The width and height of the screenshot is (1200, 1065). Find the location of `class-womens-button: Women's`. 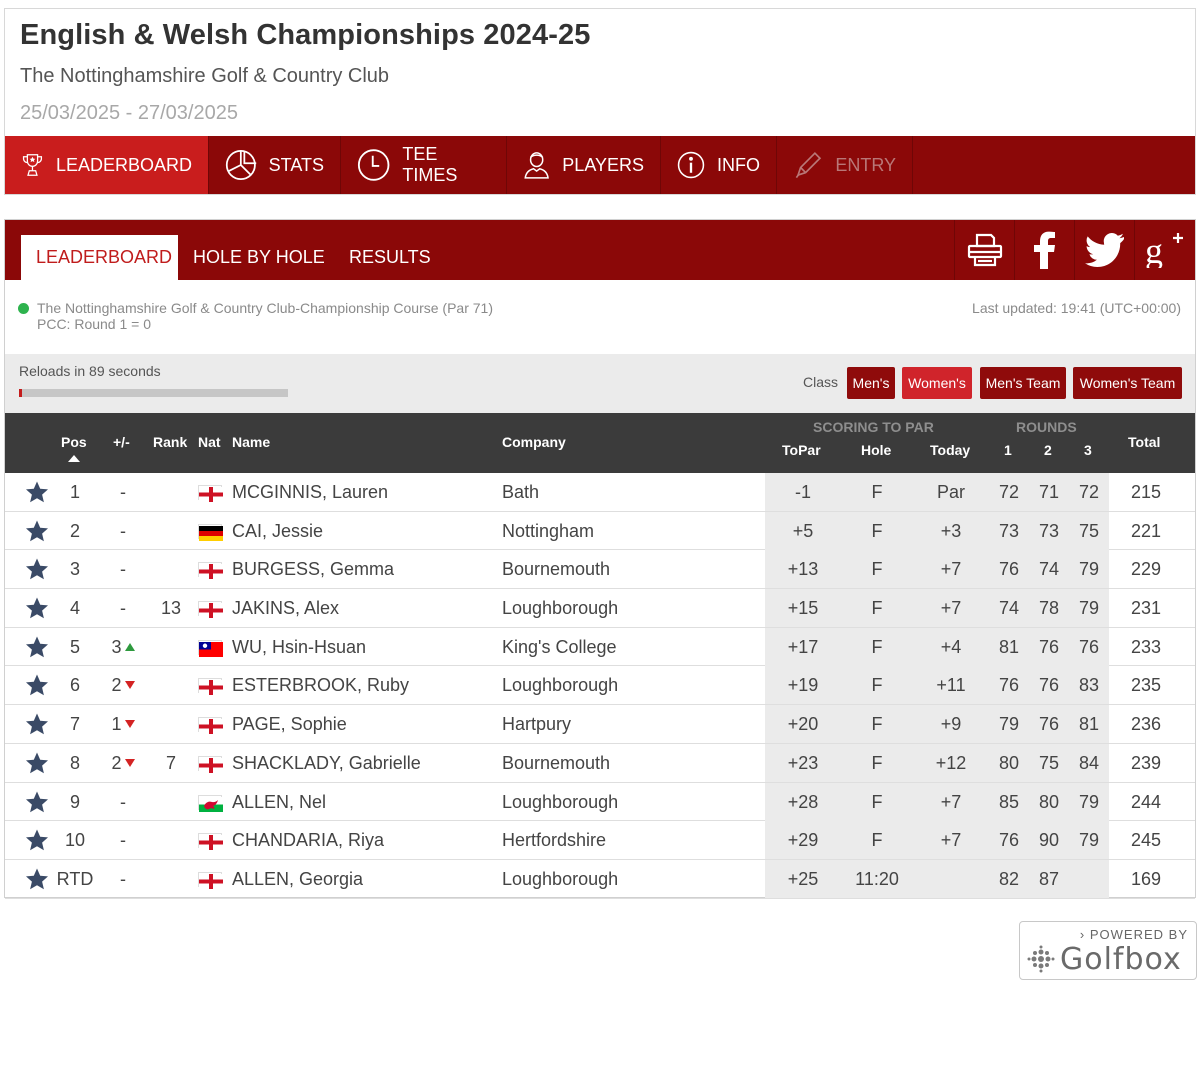

class-womens-button: Women's is located at coordinates (937, 383).